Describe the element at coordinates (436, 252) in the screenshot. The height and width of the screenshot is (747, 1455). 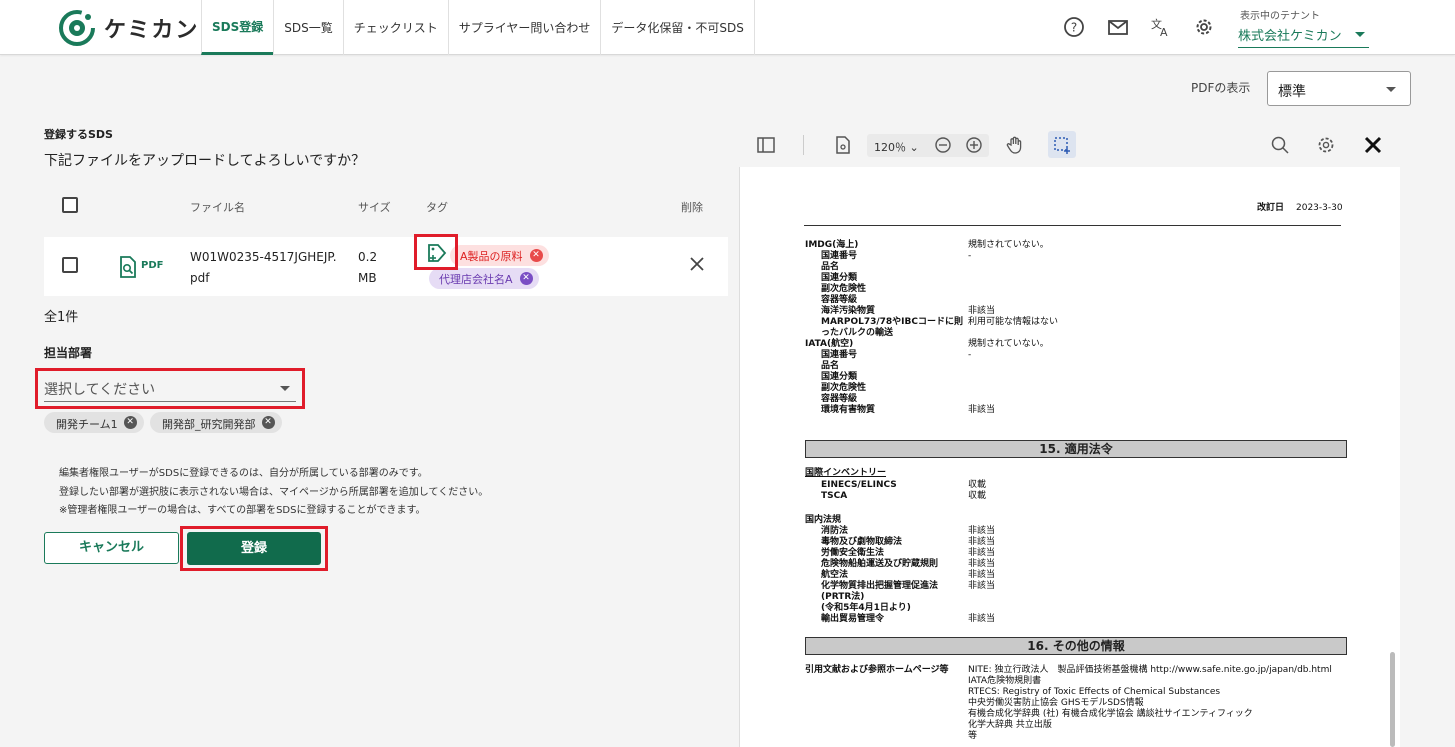
I see `add-tag-button` at that location.